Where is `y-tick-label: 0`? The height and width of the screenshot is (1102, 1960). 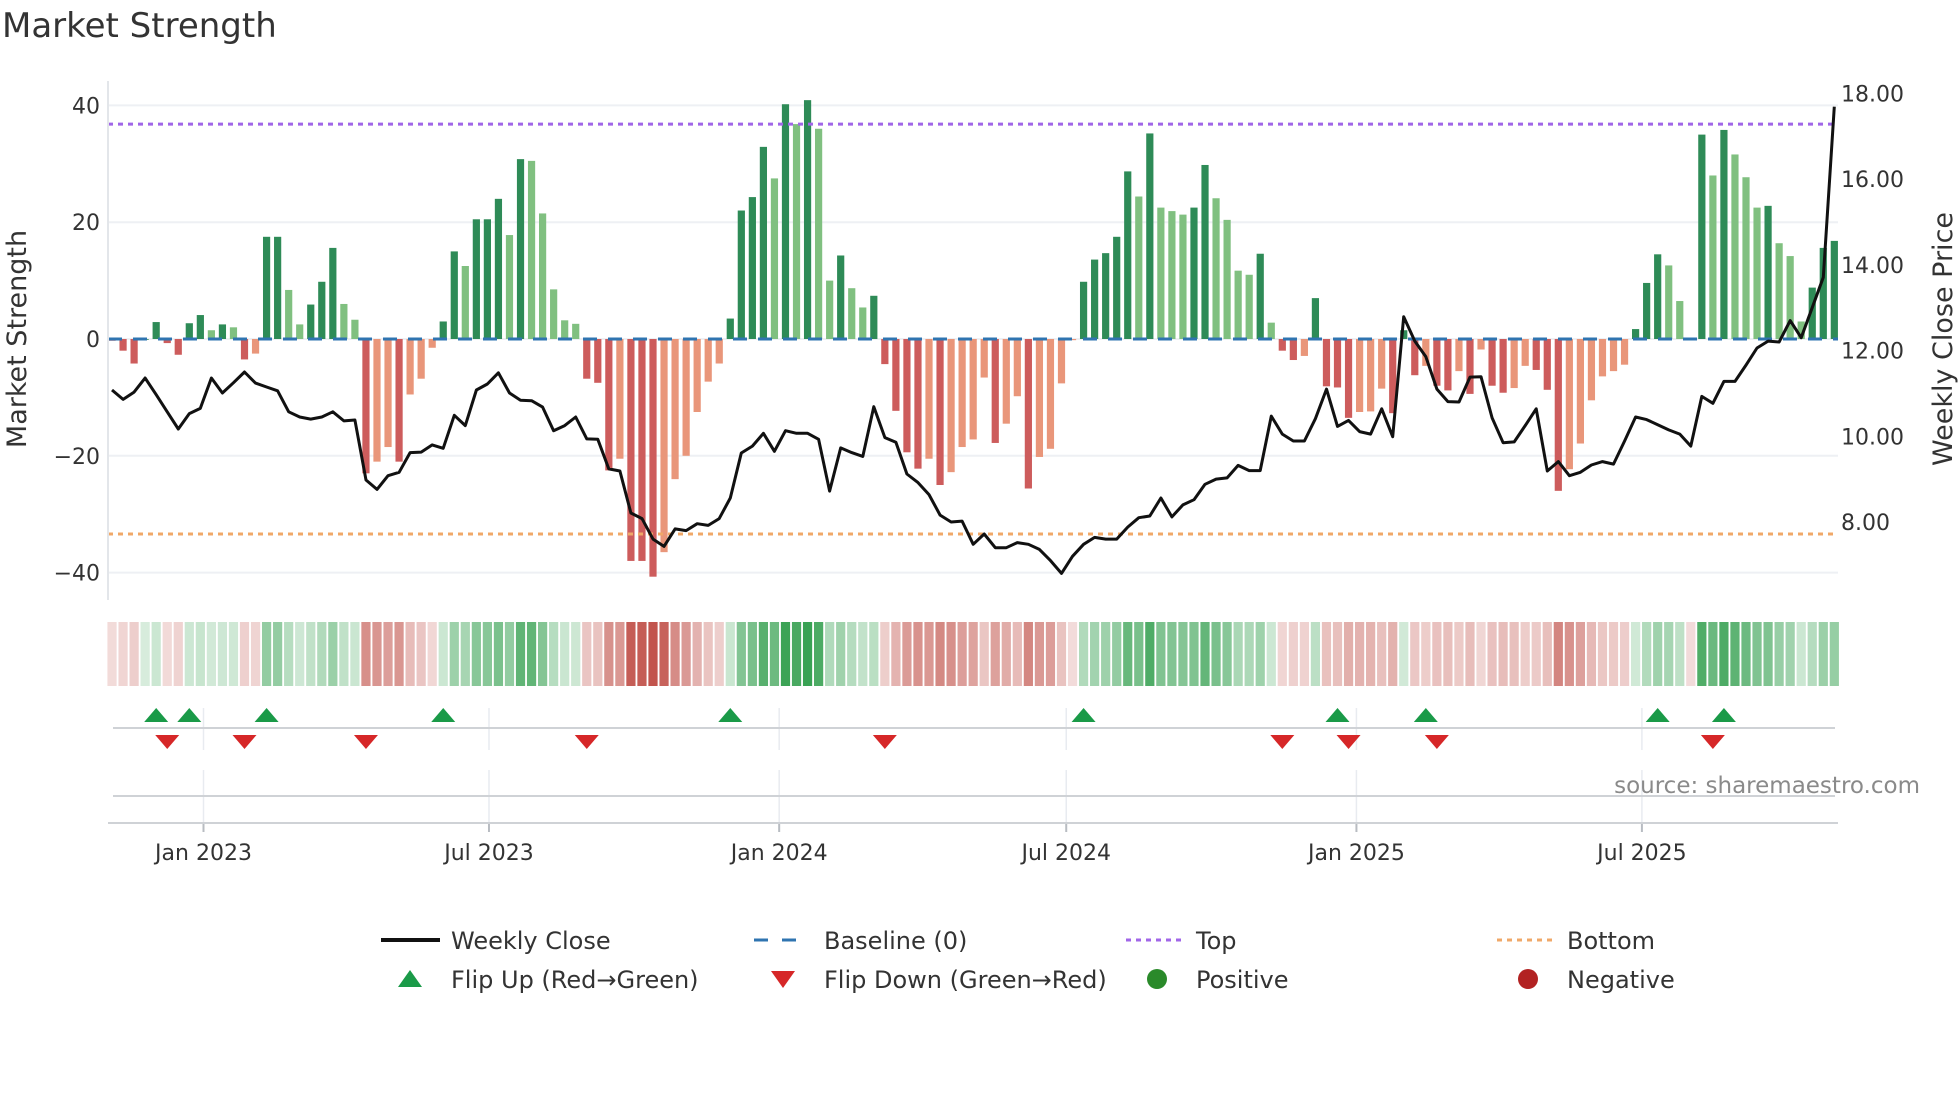 y-tick-label: 0 is located at coordinates (93, 340).